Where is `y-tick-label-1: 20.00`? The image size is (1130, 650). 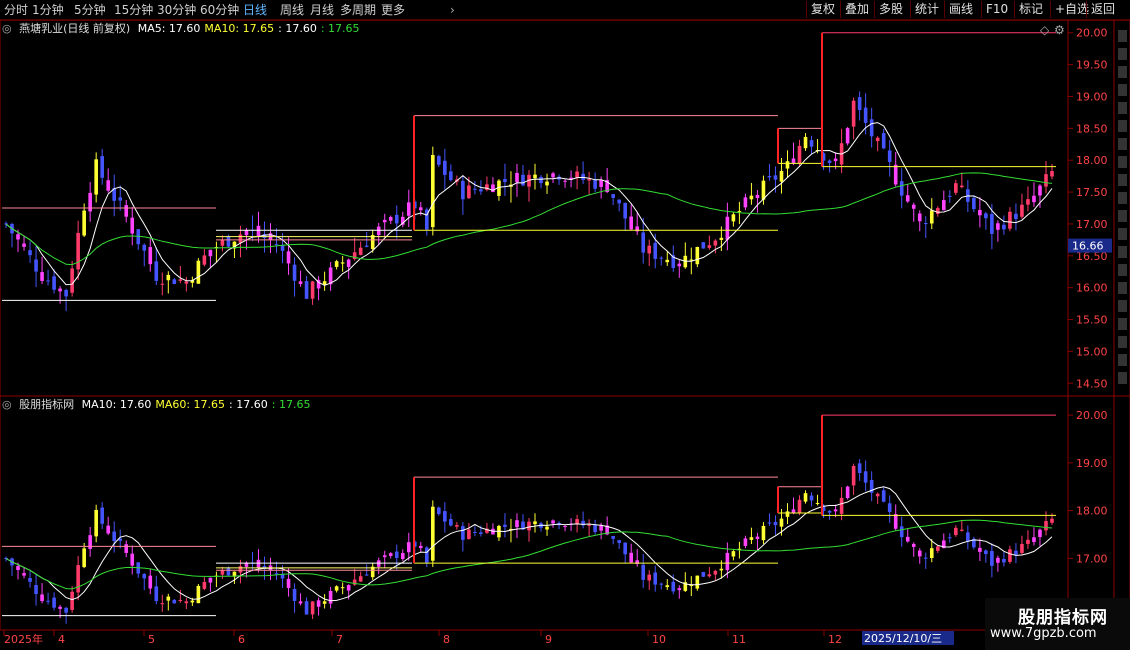
y-tick-label-1: 20.00 is located at coordinates (1092, 415).